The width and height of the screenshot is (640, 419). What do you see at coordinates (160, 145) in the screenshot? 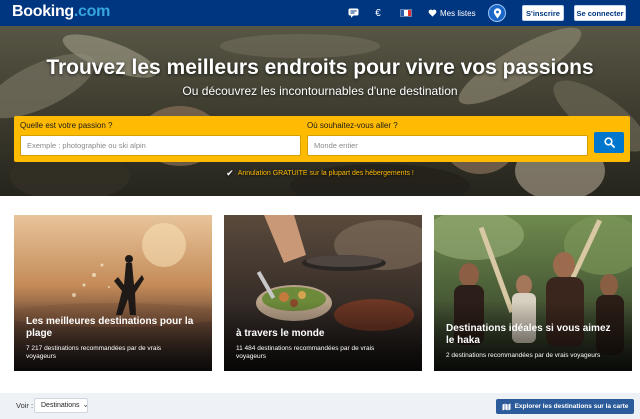
I see `passion-input` at bounding box center [160, 145].